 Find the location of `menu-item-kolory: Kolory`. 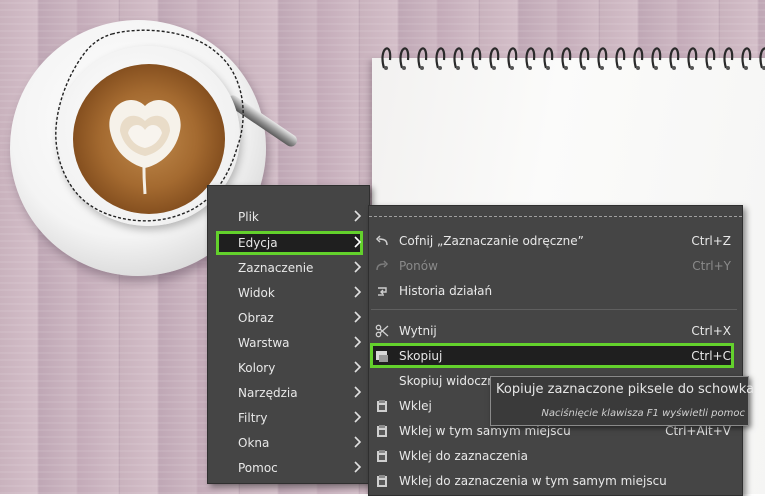

menu-item-kolory: Kolory is located at coordinates (288, 368).